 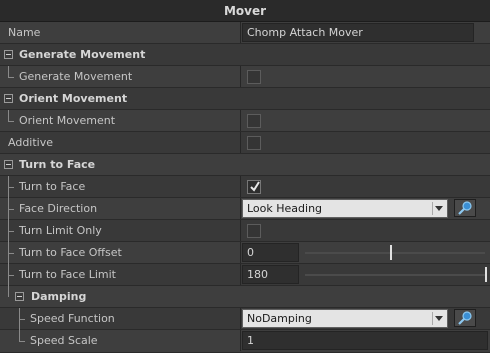 What do you see at coordinates (270, 252) in the screenshot?
I see `turn-to-face-offset-field: 0` at bounding box center [270, 252].